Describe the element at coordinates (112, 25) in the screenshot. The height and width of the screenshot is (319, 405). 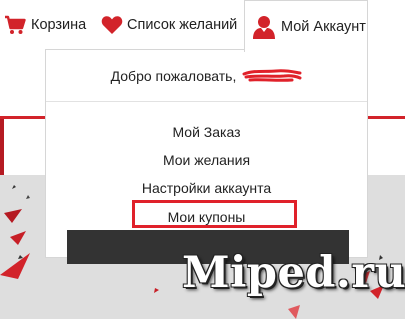
I see `heart-icon` at that location.